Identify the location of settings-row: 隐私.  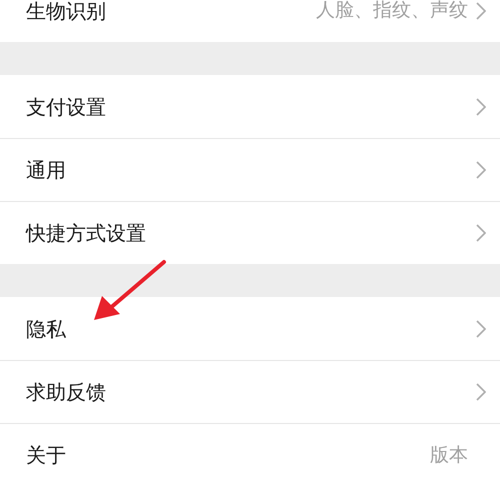
(250, 328).